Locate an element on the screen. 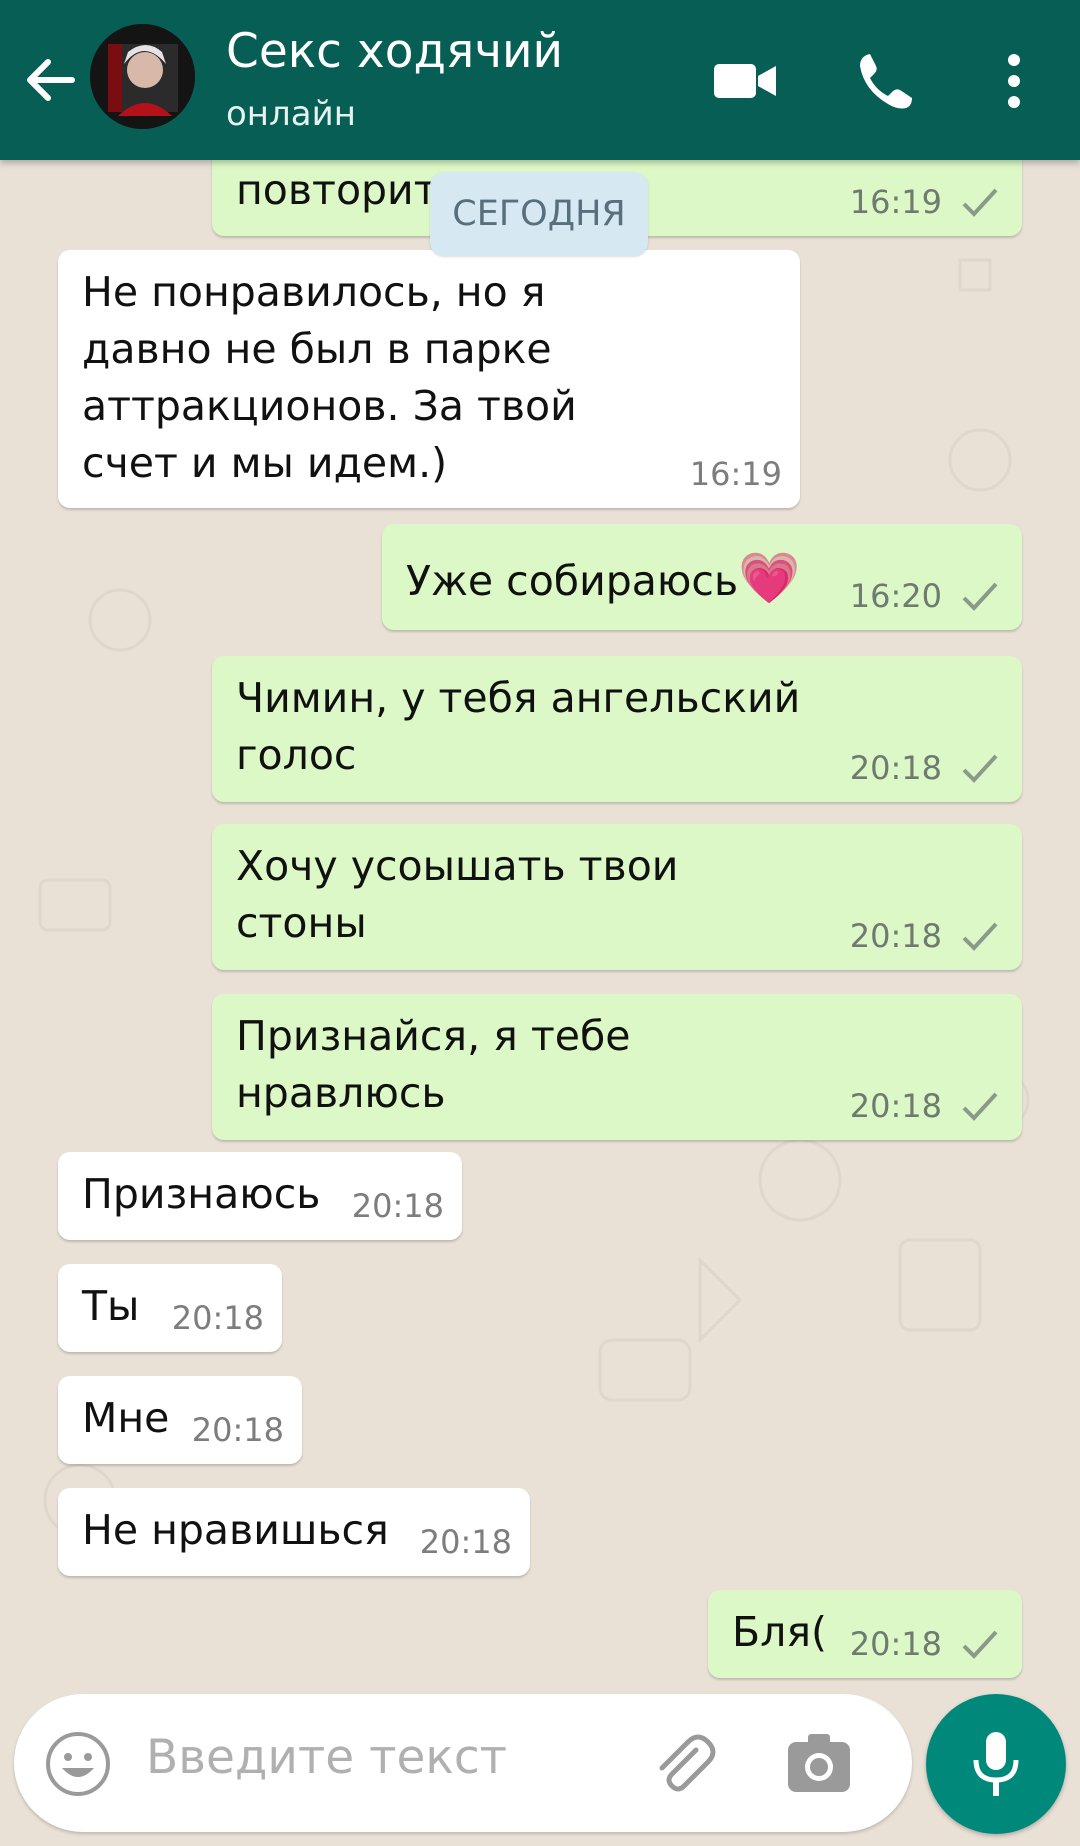  message-composer: Введите текст is located at coordinates (463, 1763).